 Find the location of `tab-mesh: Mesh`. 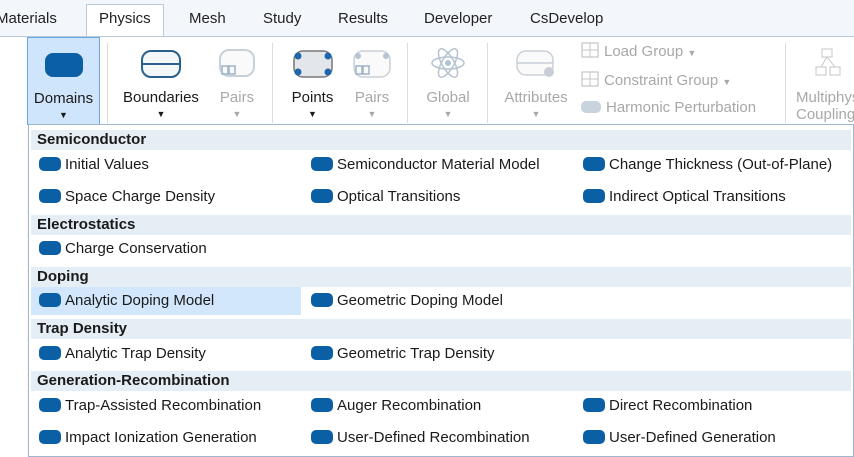

tab-mesh: Mesh is located at coordinates (207, 21).